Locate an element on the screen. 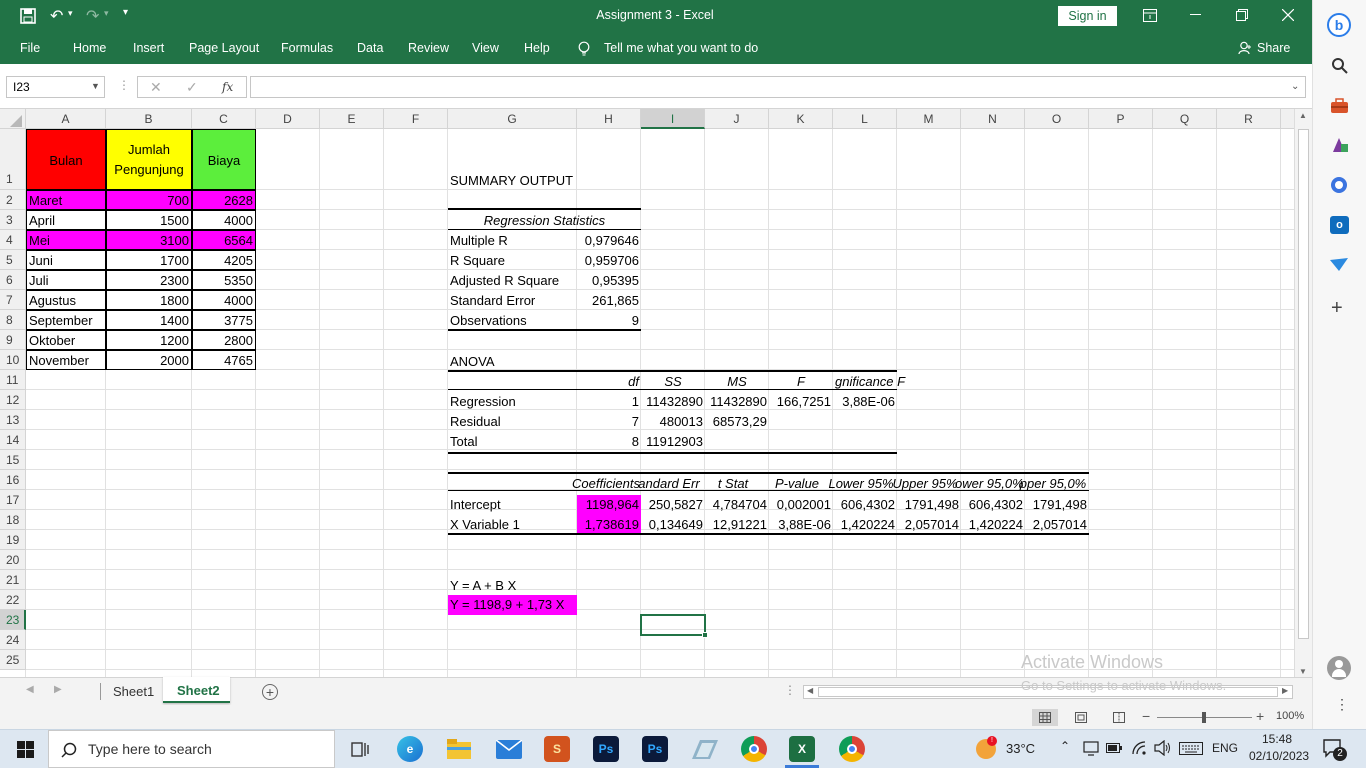  volume-icon is located at coordinates (1163, 748).